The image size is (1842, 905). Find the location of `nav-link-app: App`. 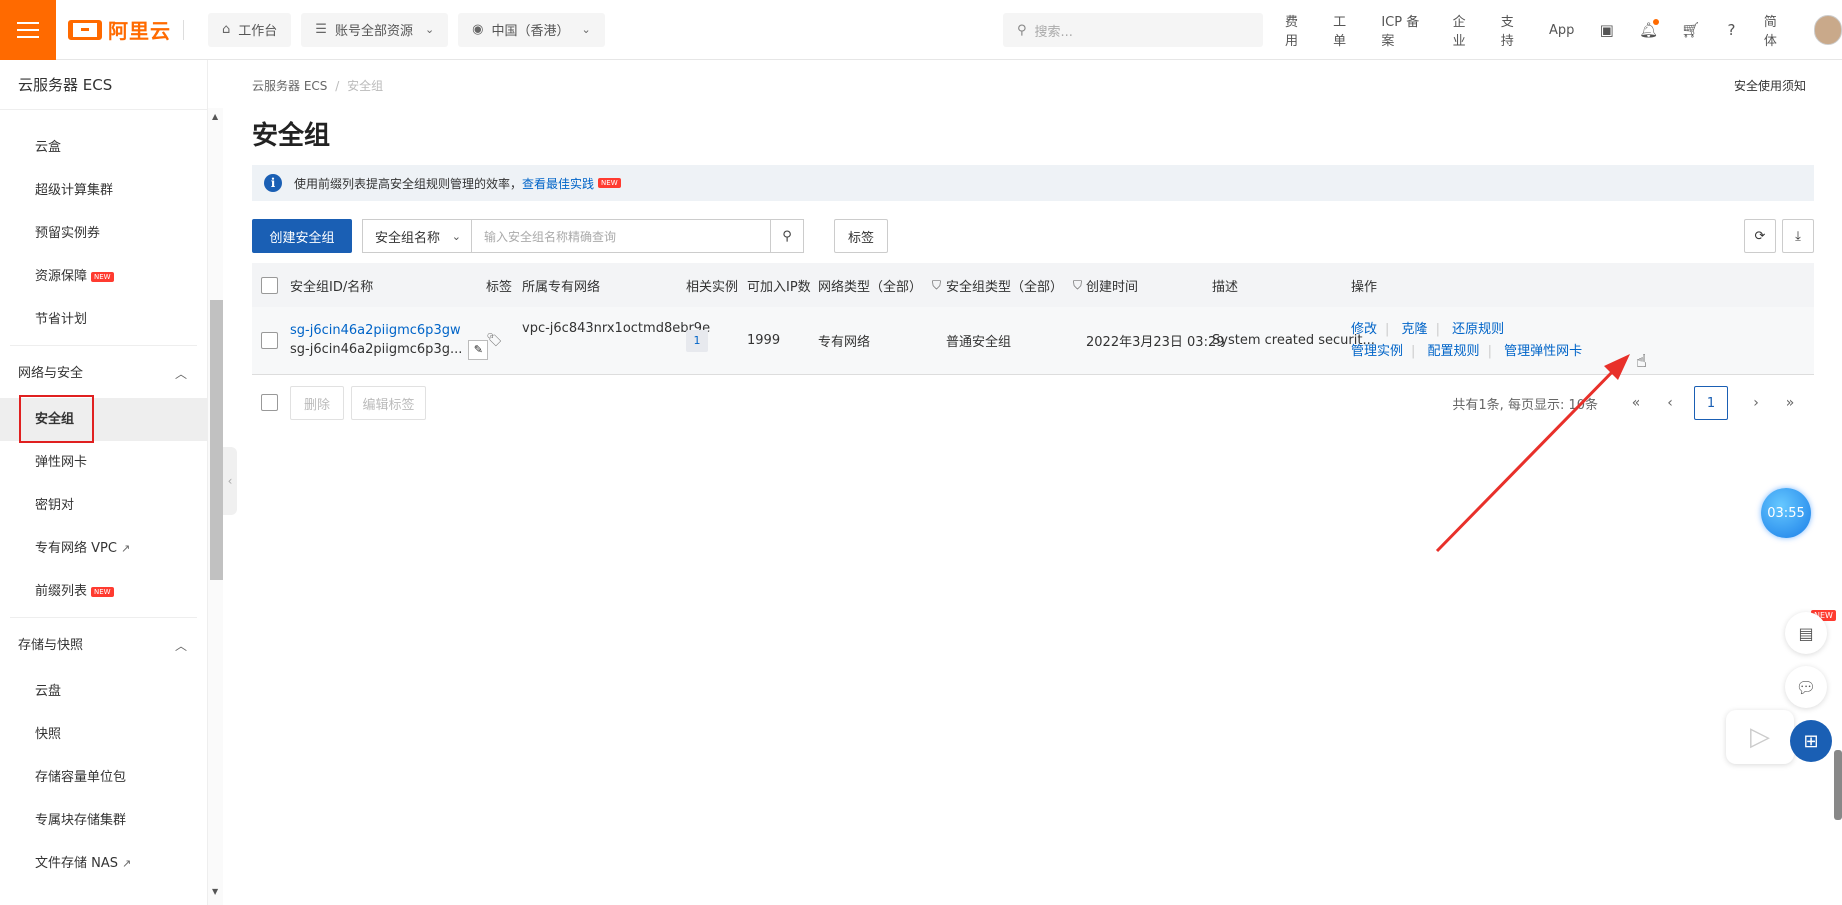

nav-link-app: App is located at coordinates (1561, 30).